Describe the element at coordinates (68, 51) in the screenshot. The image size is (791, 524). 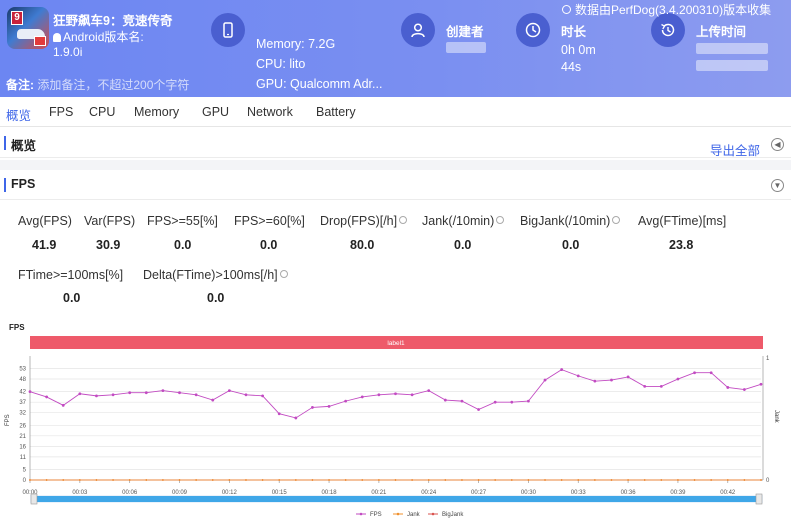
I see `package-text: 1.9.0i com.aligames.kuang` at that location.